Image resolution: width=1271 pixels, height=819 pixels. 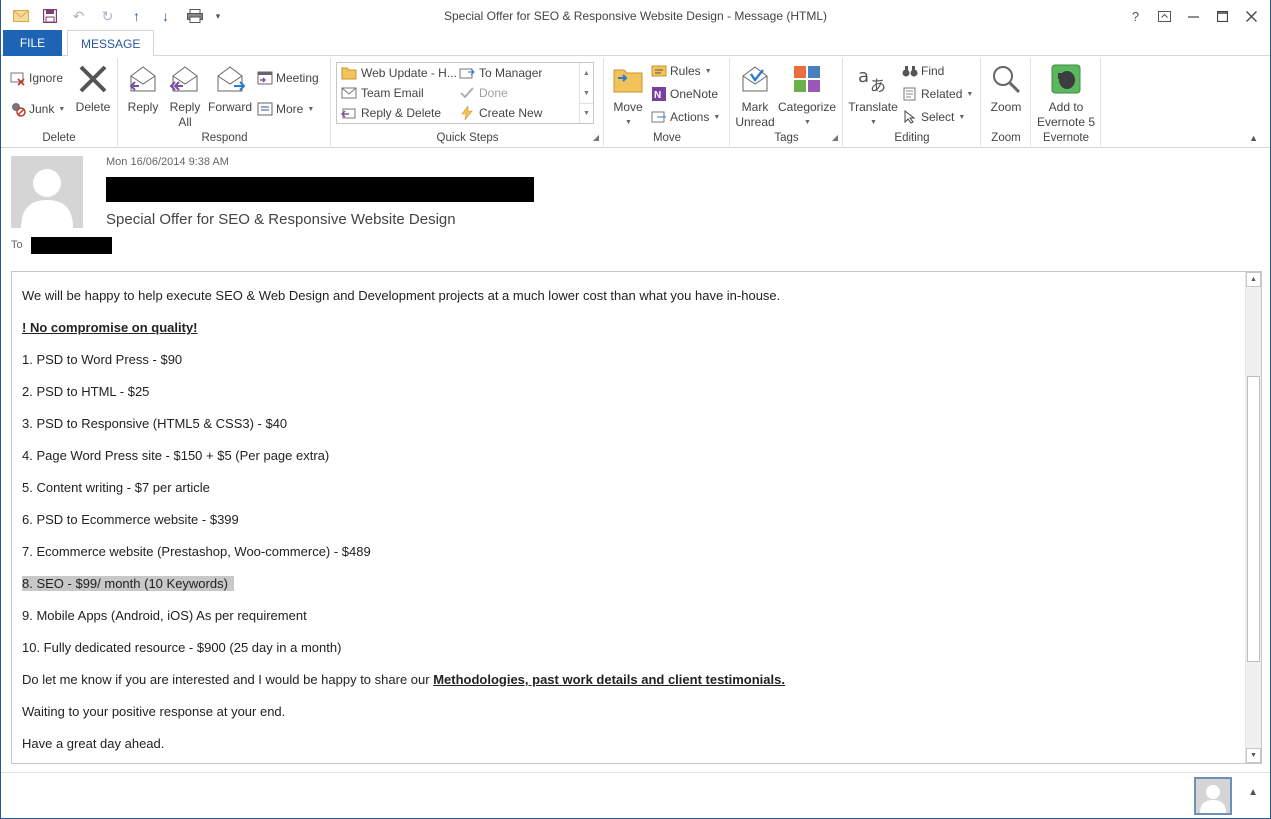 What do you see at coordinates (500, 73) in the screenshot?
I see `quick-step-to-manager: To Manager` at bounding box center [500, 73].